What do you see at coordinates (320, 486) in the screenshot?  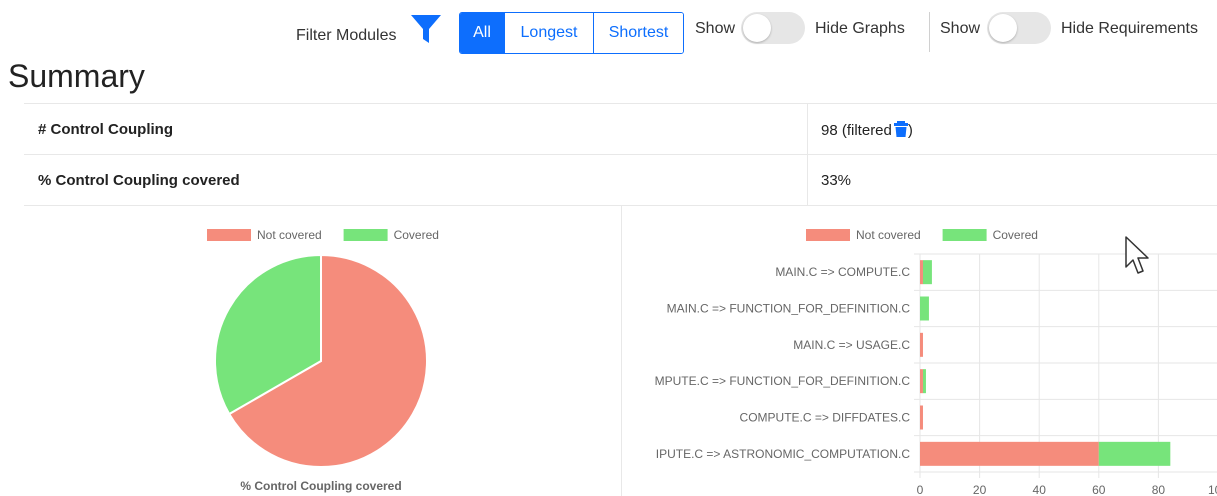 I see `pie-chart-title: % Control Coupling covered` at bounding box center [320, 486].